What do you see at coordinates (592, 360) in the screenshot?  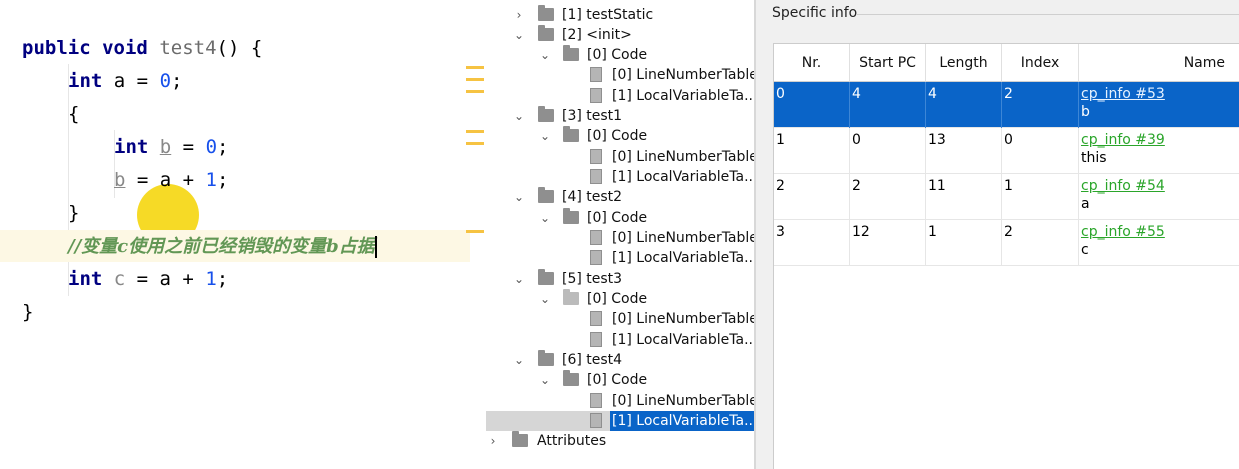 I see `tree-item-label: [6] test4` at bounding box center [592, 360].